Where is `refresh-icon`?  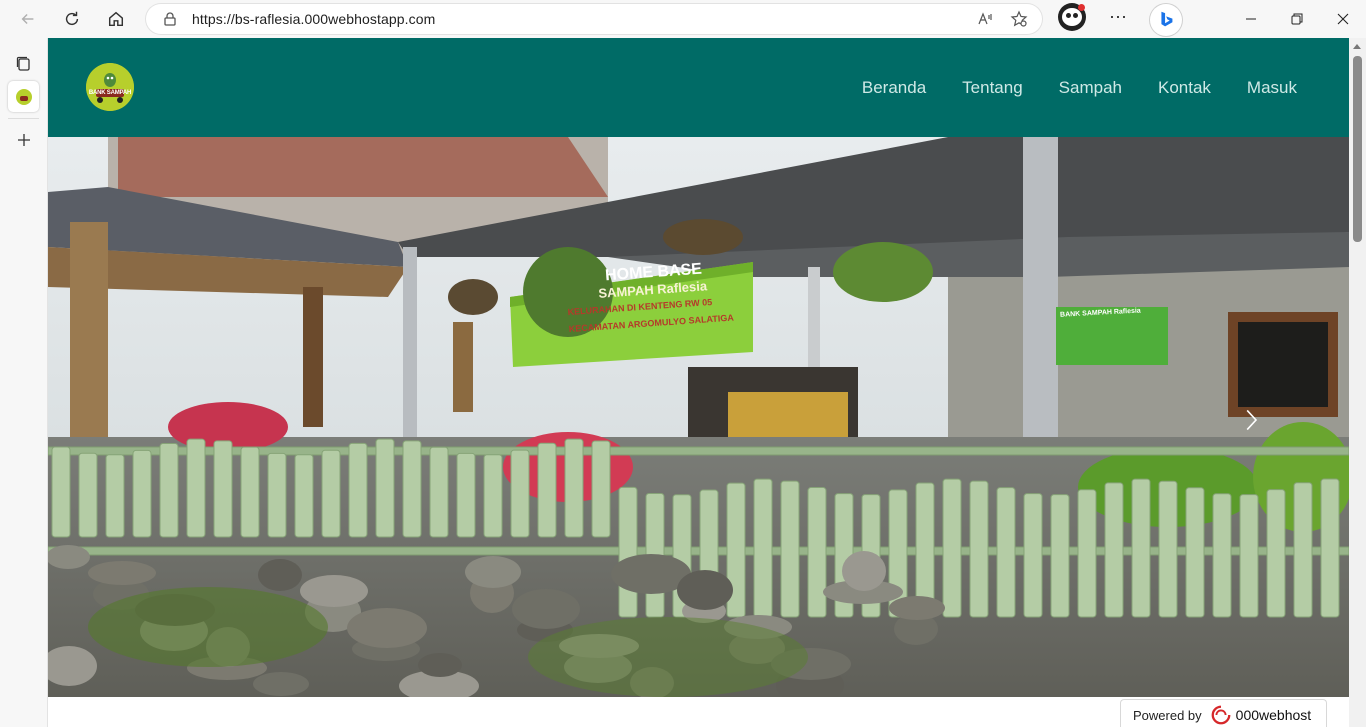
refresh-icon is located at coordinates (72, 19).